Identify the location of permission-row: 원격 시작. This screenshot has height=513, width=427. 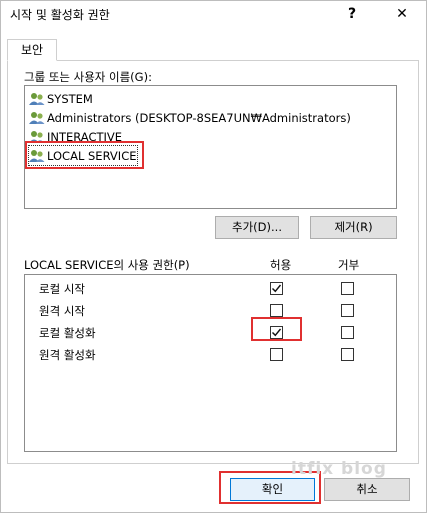
(210, 311).